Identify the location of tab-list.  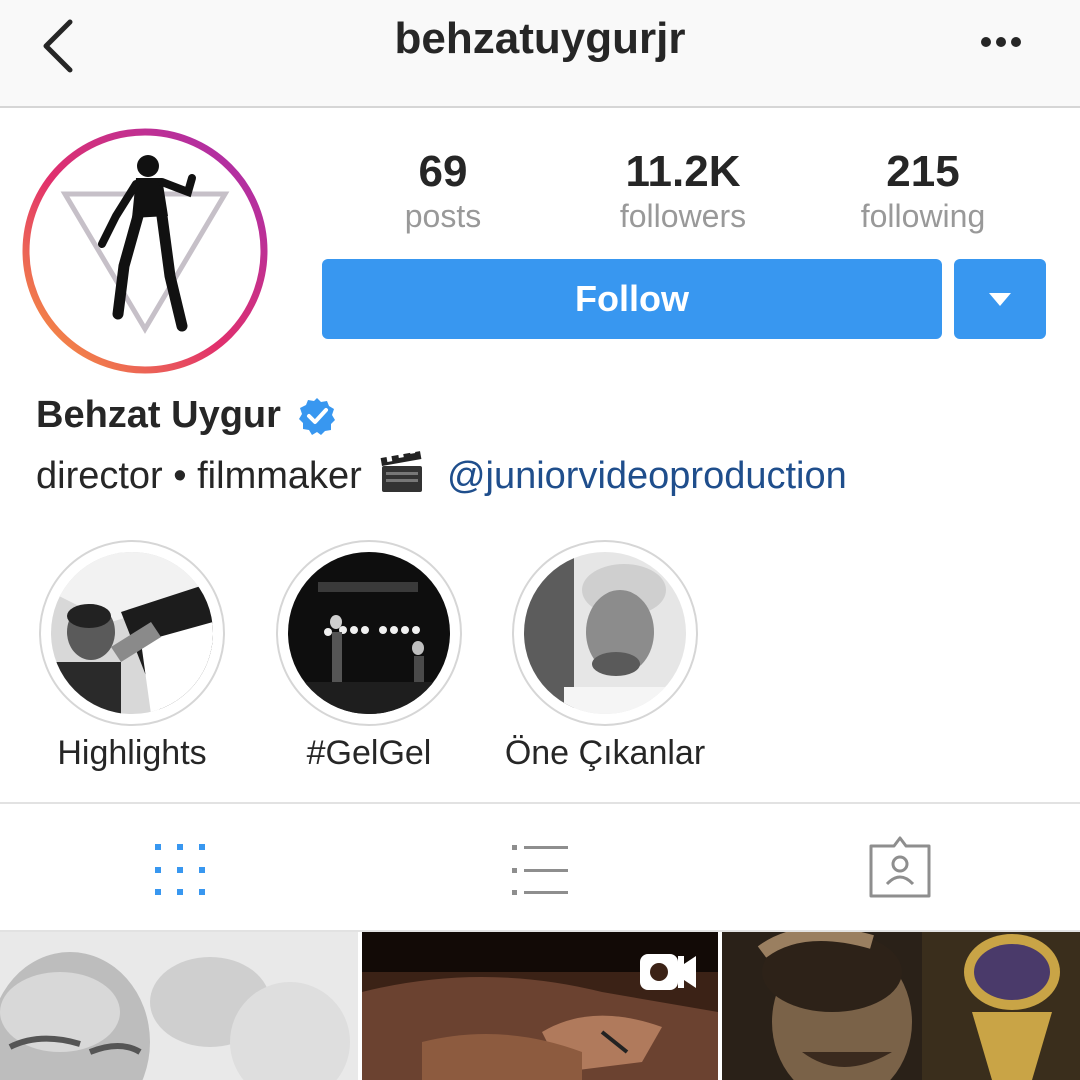
(540, 870).